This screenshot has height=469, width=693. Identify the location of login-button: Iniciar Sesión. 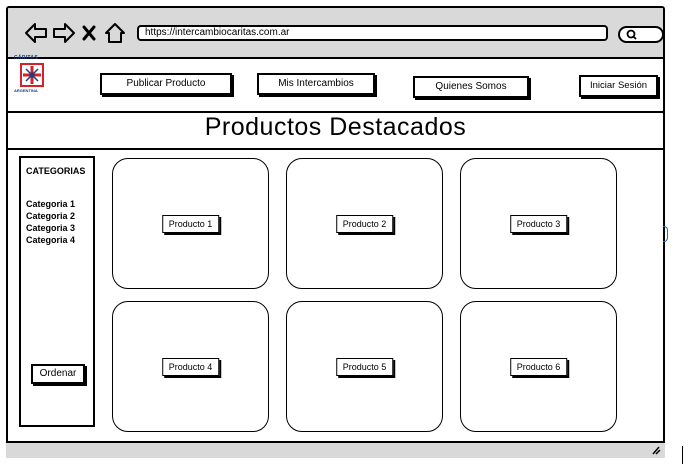
(618, 86).